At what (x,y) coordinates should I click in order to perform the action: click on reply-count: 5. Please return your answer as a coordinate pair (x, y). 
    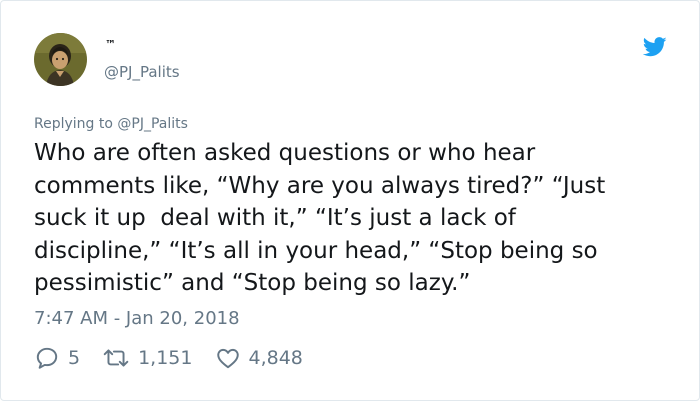
    Looking at the image, I should click on (74, 358).